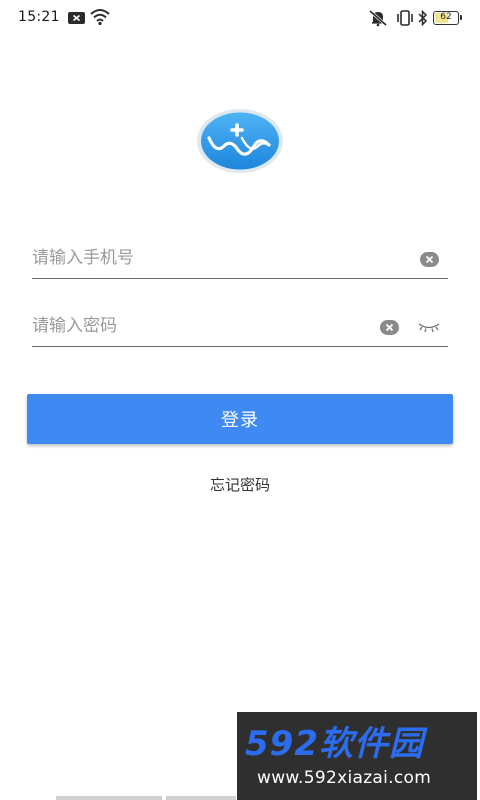  What do you see at coordinates (240, 141) in the screenshot?
I see `app-logo-icon` at bounding box center [240, 141].